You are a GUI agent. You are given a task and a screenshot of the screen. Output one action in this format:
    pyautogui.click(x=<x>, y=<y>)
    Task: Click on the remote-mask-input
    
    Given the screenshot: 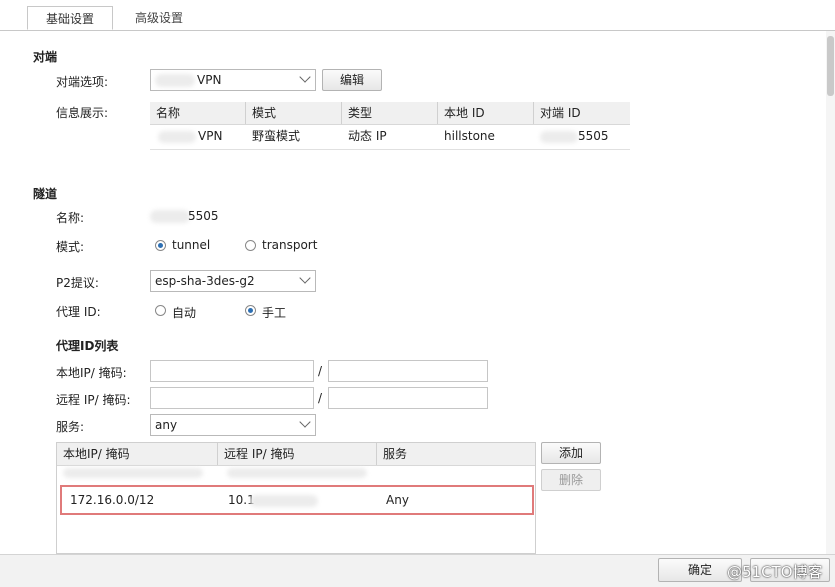 What is the action you would take?
    pyautogui.click(x=408, y=398)
    